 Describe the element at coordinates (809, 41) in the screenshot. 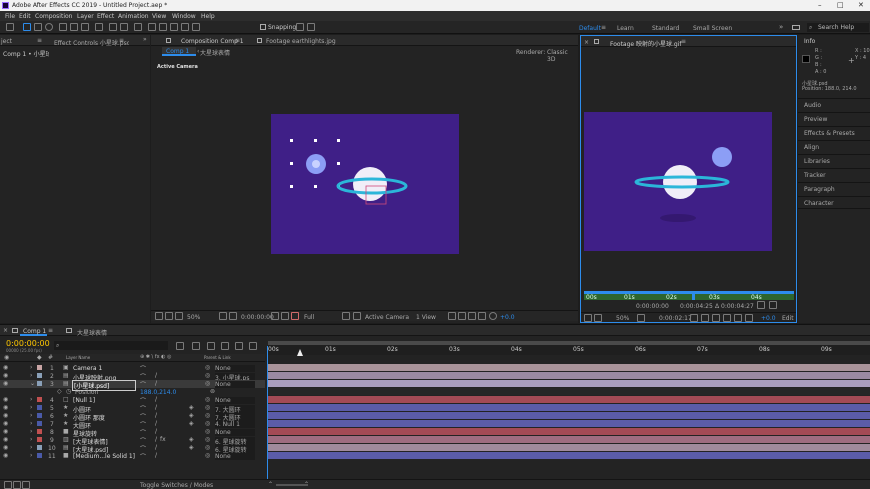

I see `info-panel-title: Info` at that location.